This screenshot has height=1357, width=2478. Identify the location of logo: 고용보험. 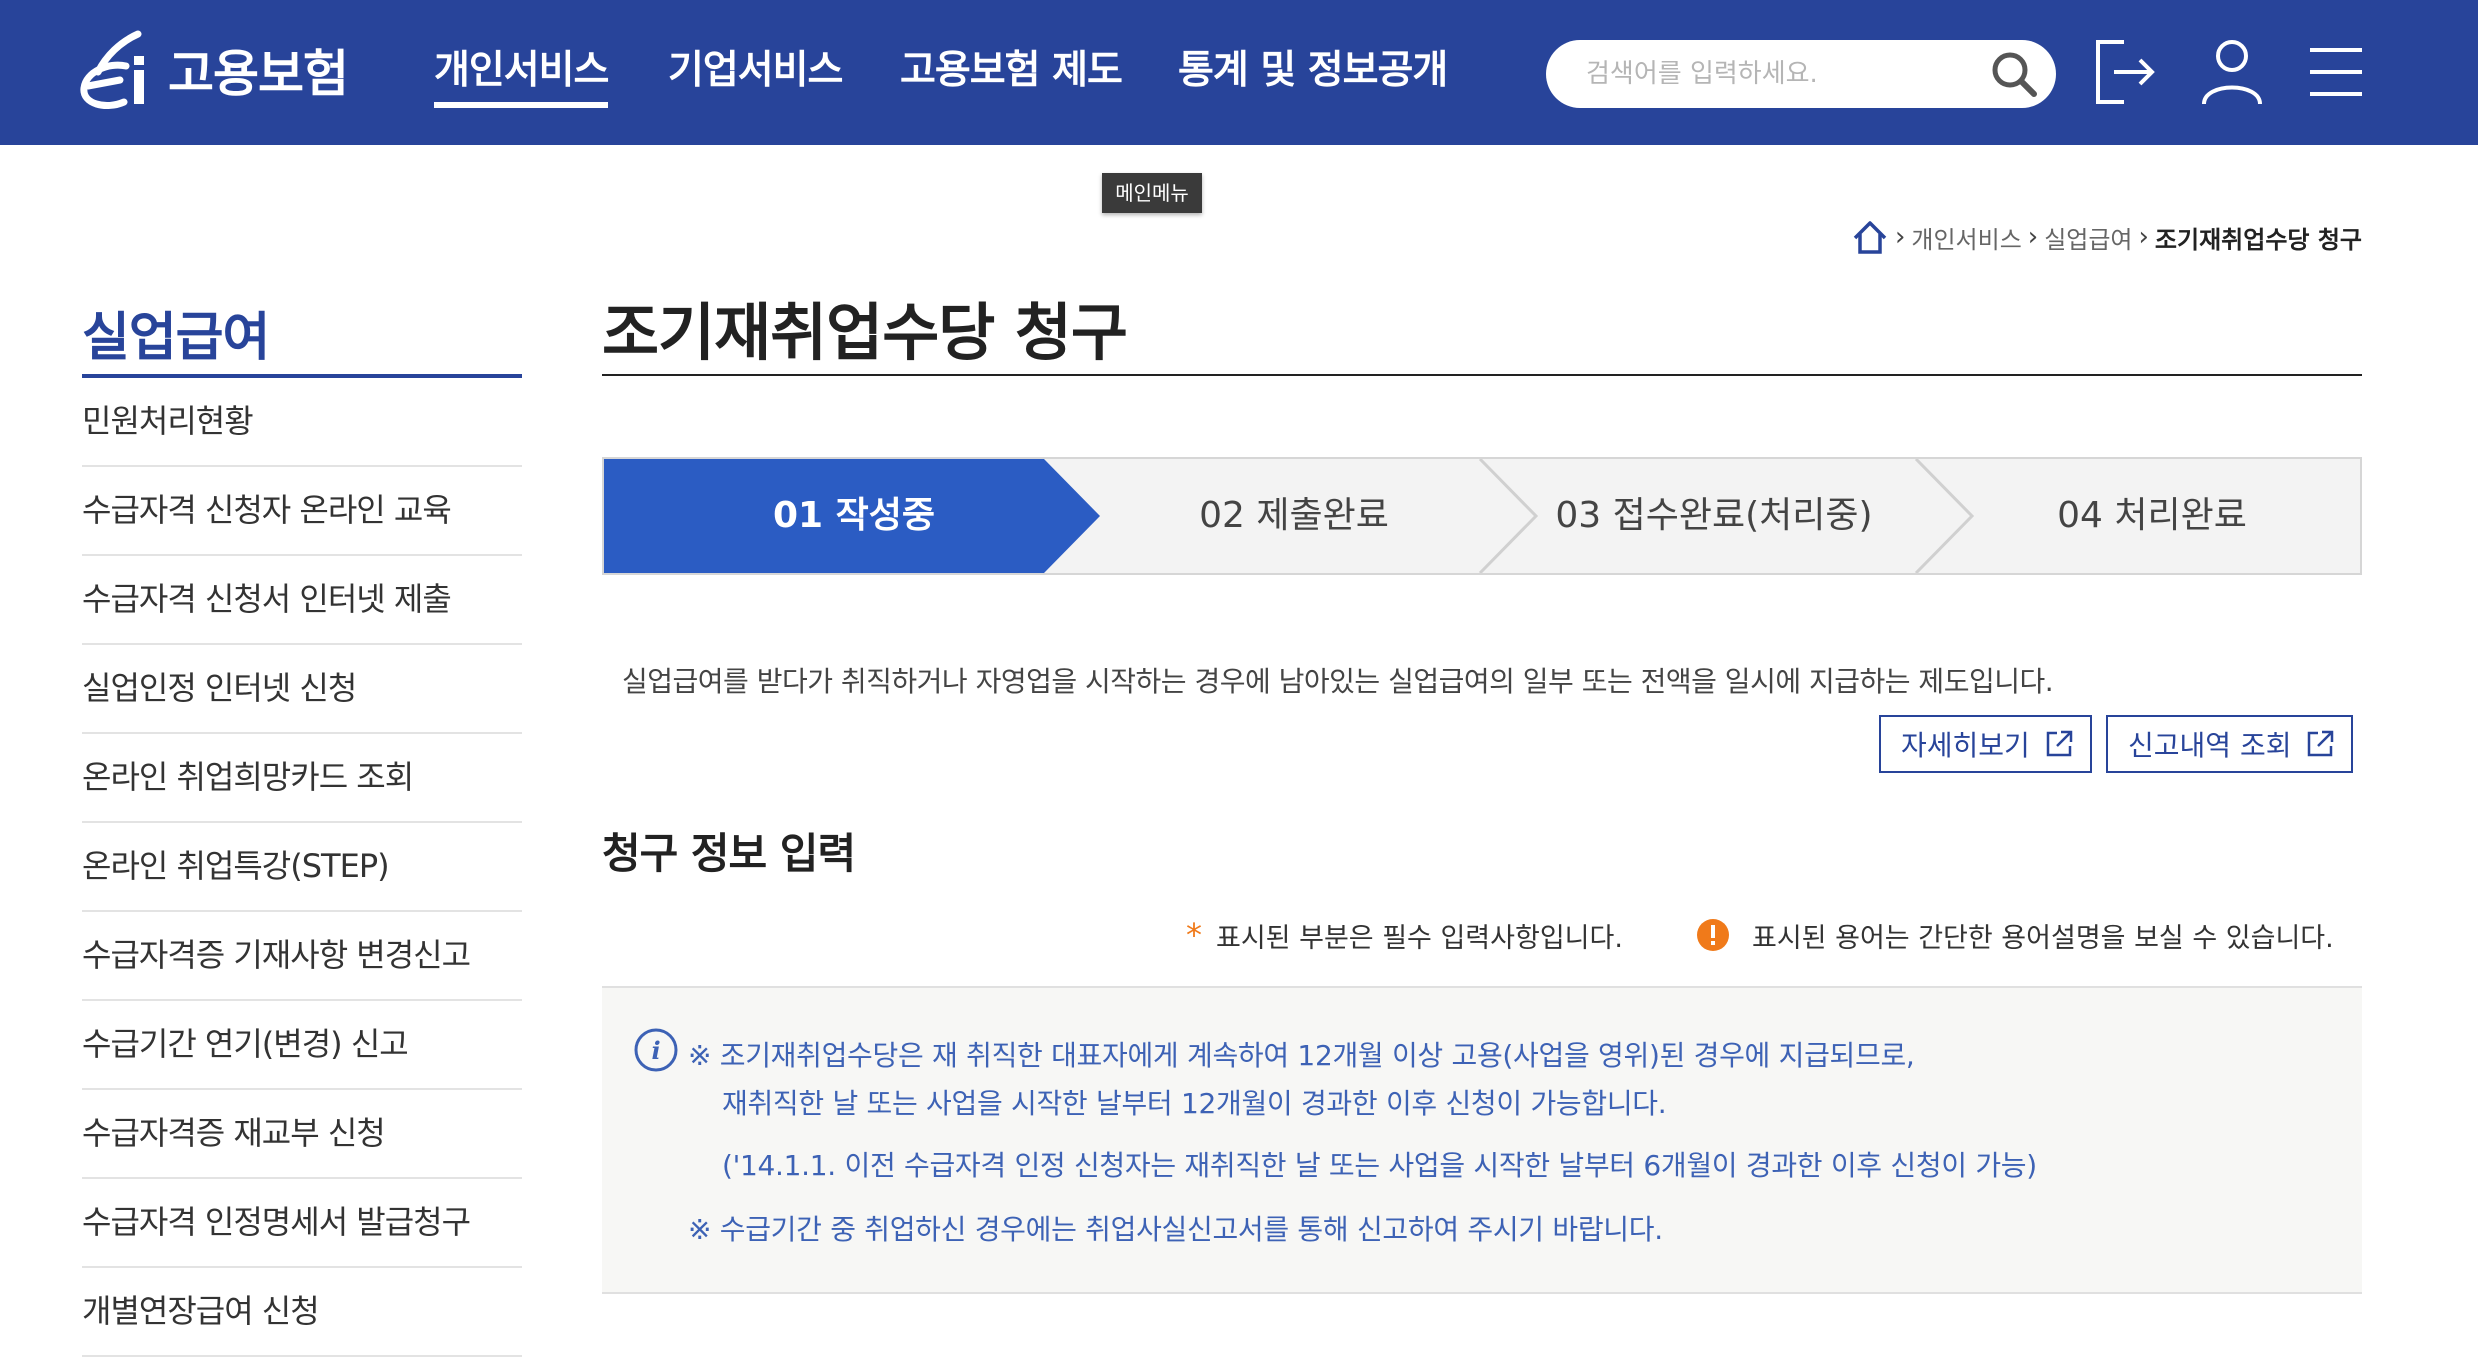
(214, 70).